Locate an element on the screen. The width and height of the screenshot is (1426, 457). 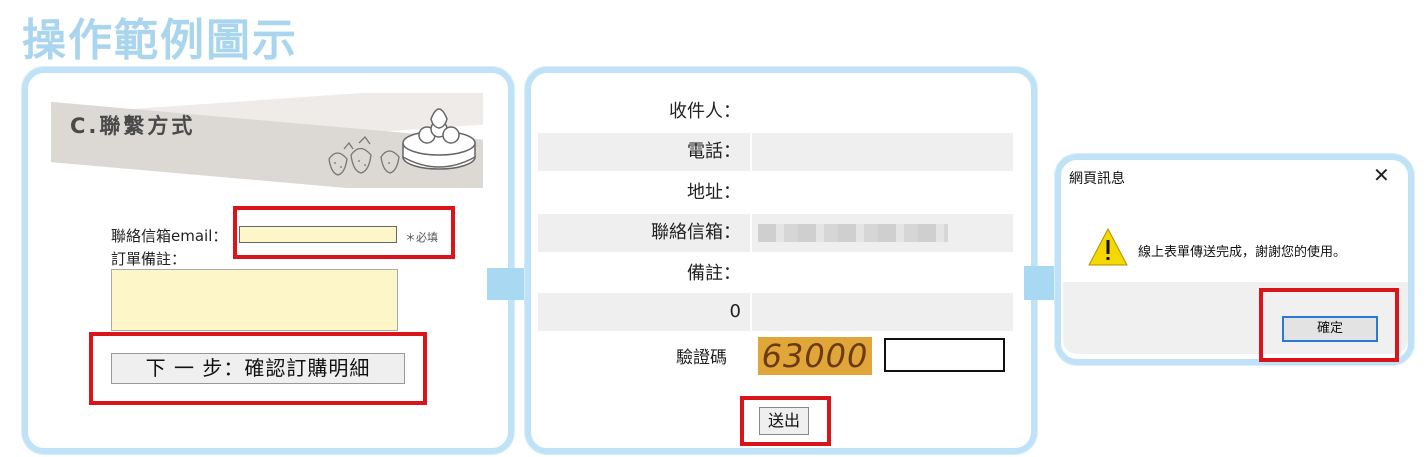
note-value: 0 is located at coordinates (735, 311).